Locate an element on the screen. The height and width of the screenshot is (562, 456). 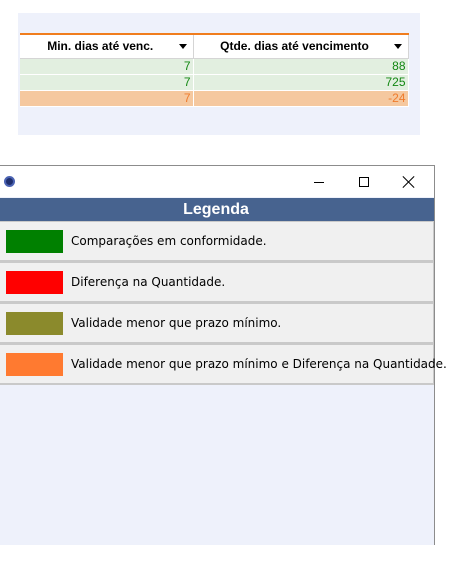
cell-qtde-dias: -24 is located at coordinates (301, 98).